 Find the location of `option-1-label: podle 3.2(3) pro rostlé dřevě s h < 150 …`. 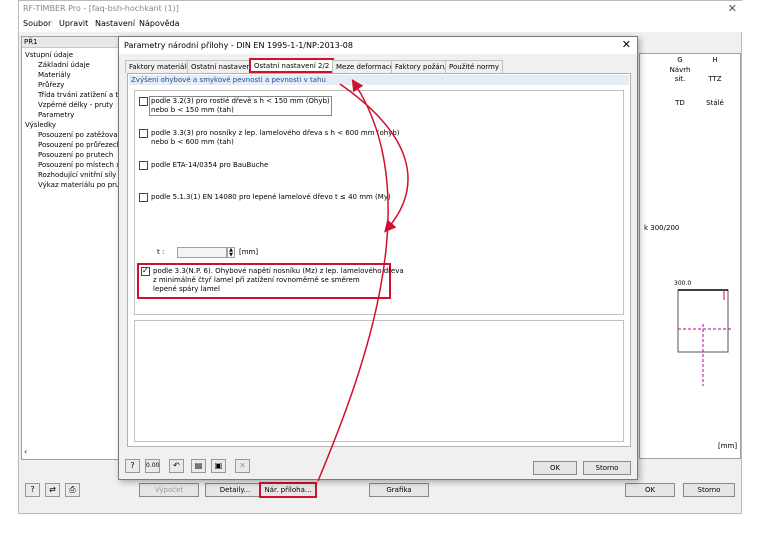

option-1-label: podle 3.2(3) pro rostlé dřevě s h < 150 … is located at coordinates (240, 106).